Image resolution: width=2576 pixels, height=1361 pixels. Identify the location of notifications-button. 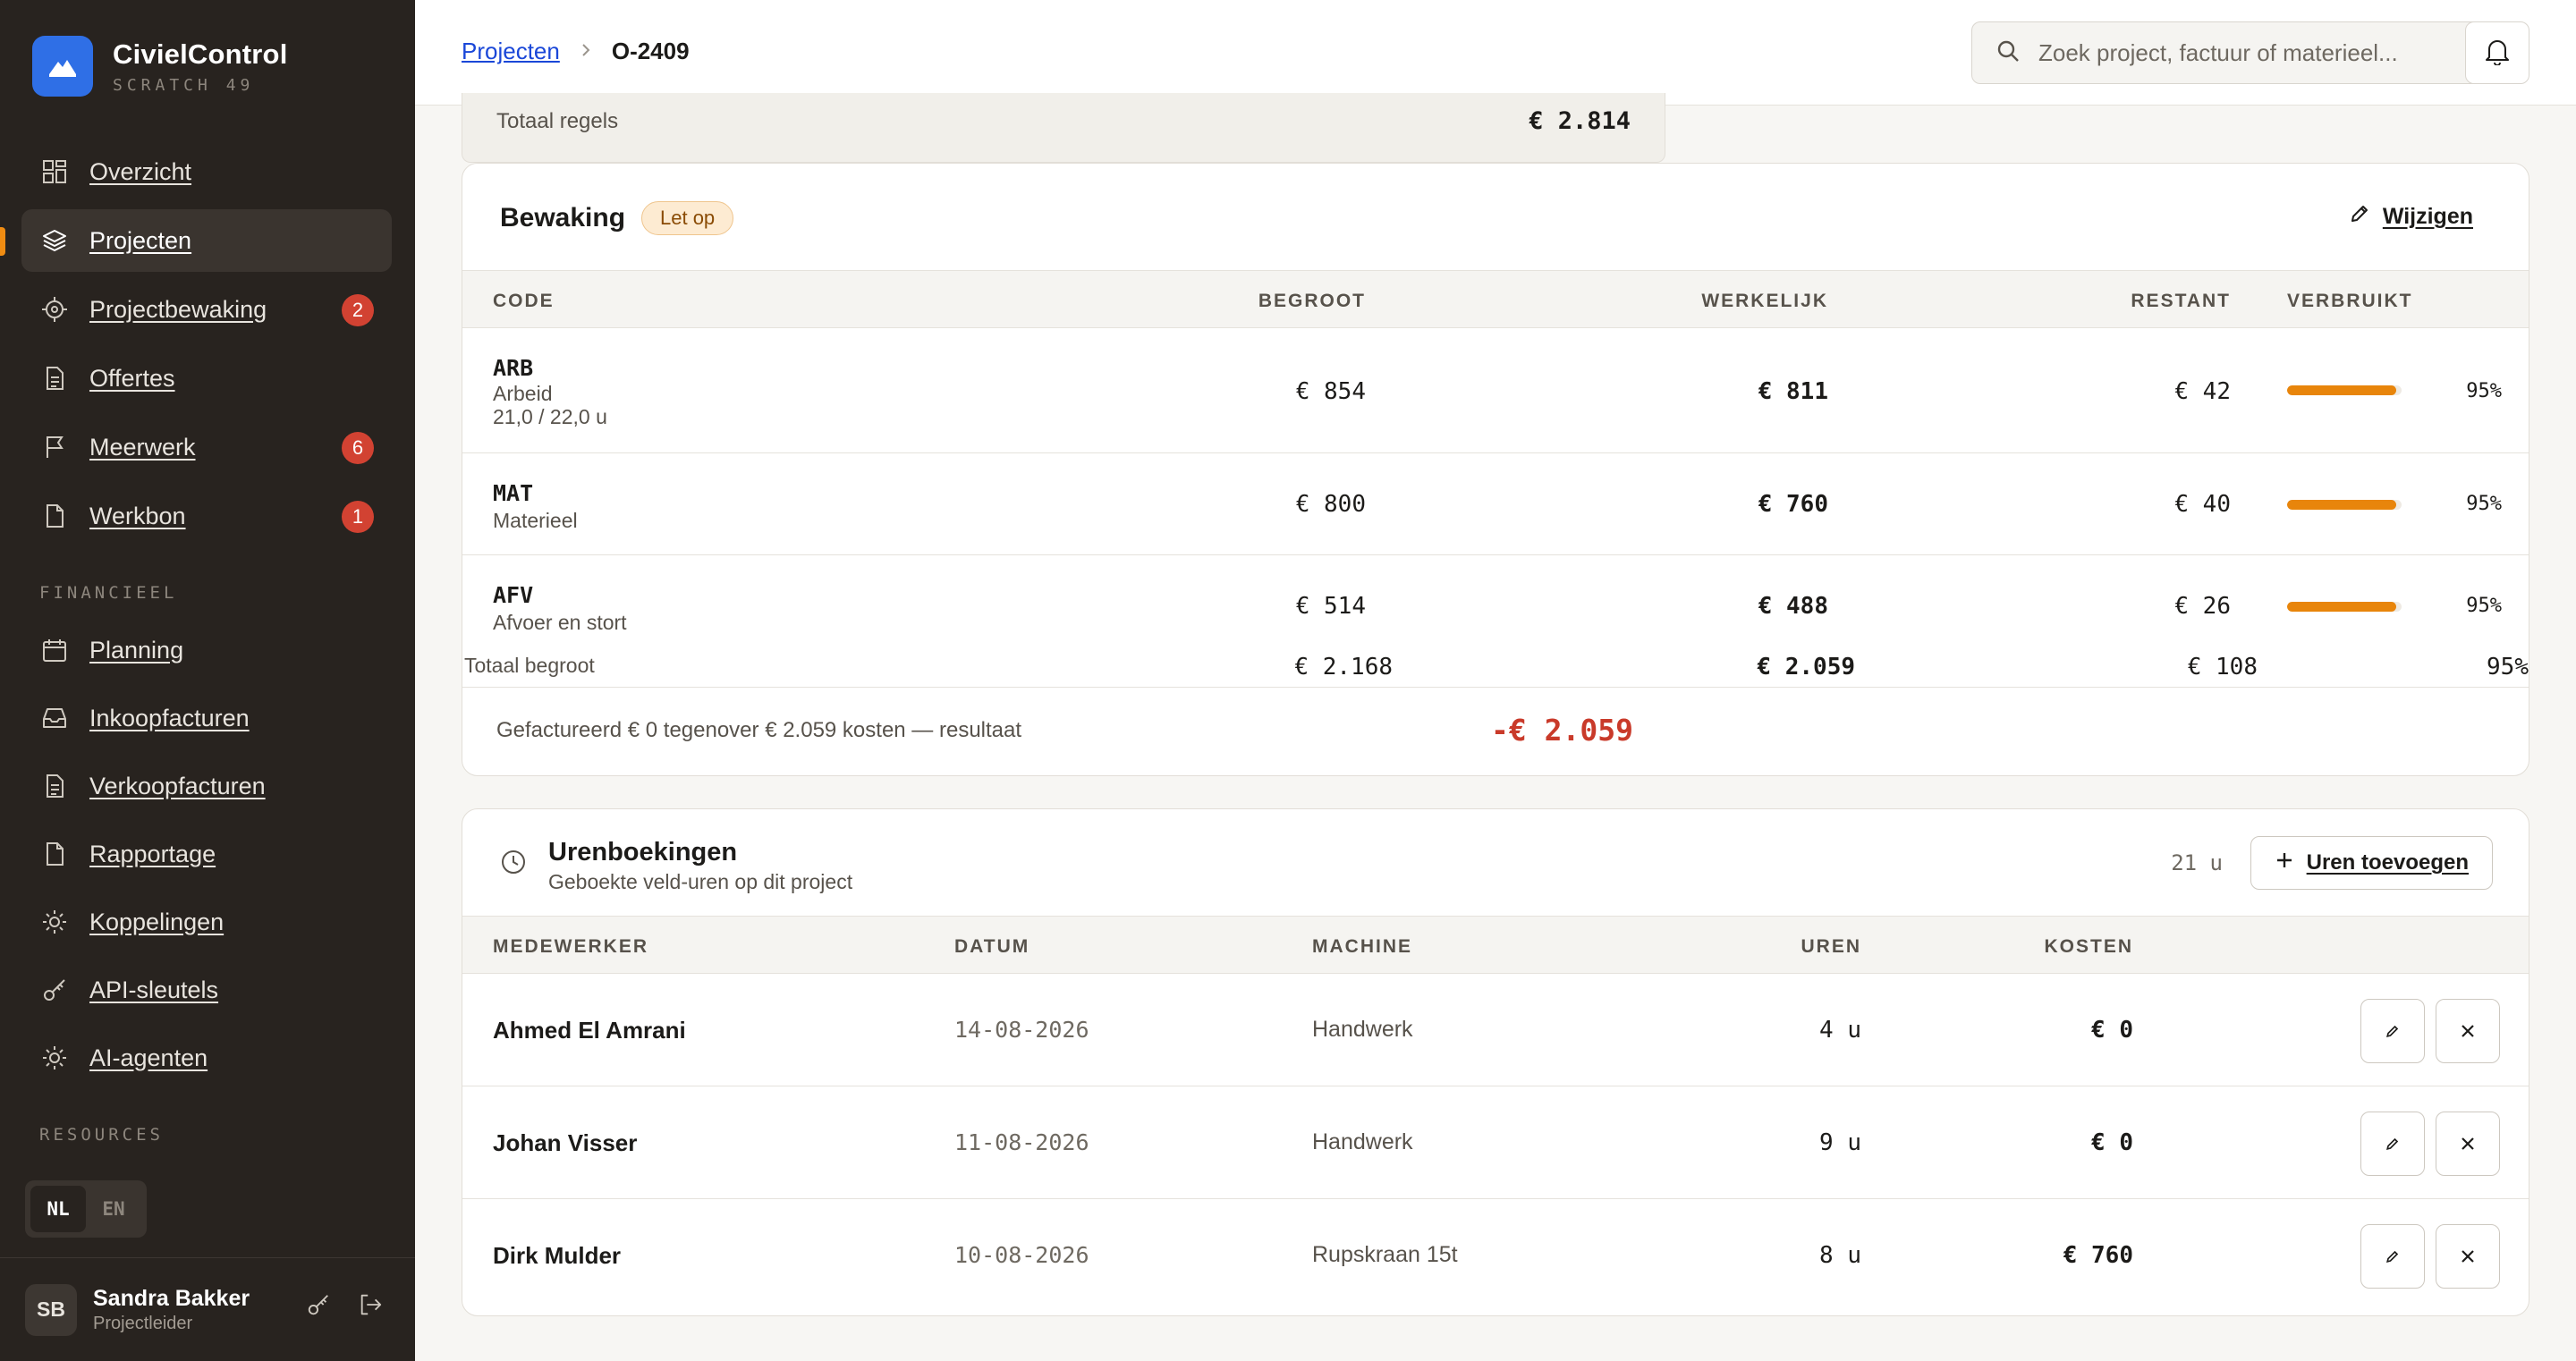
(2497, 52).